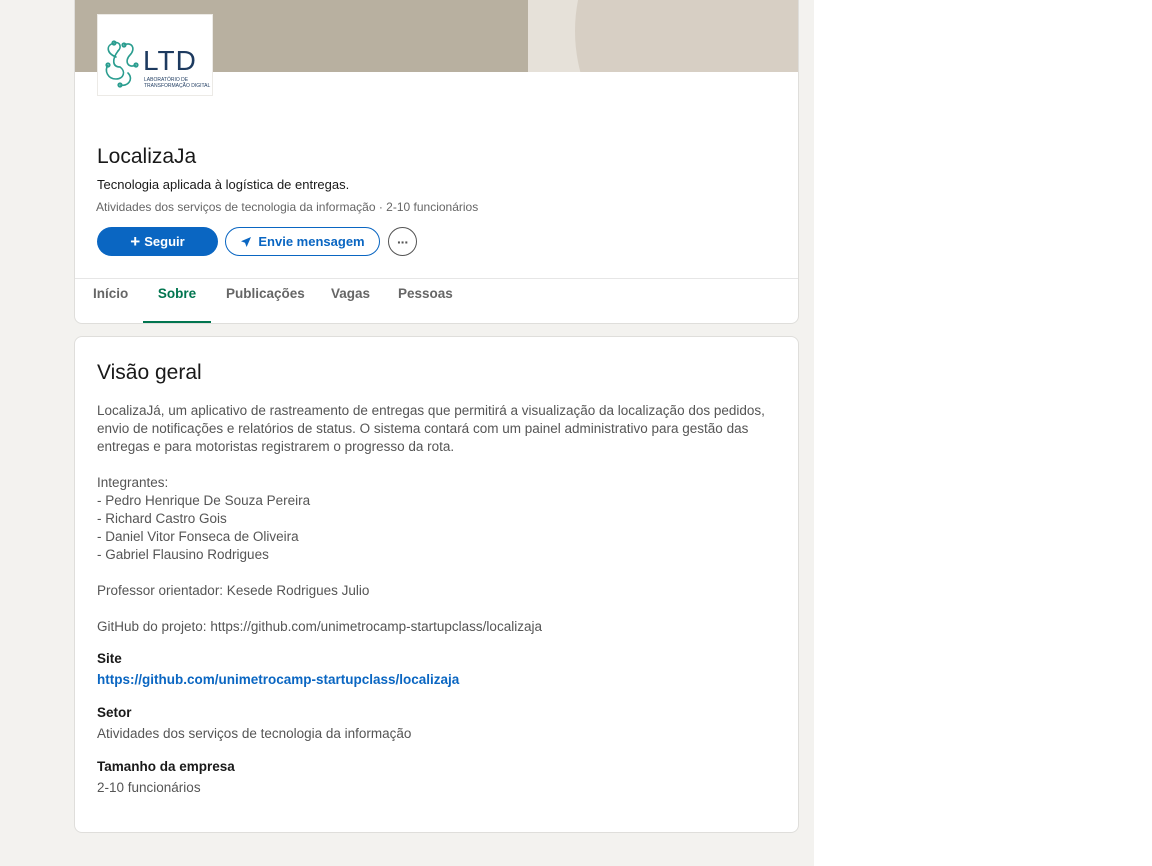  Describe the element at coordinates (177, 301) in the screenshot. I see `tab-sobre: Sobre` at that location.